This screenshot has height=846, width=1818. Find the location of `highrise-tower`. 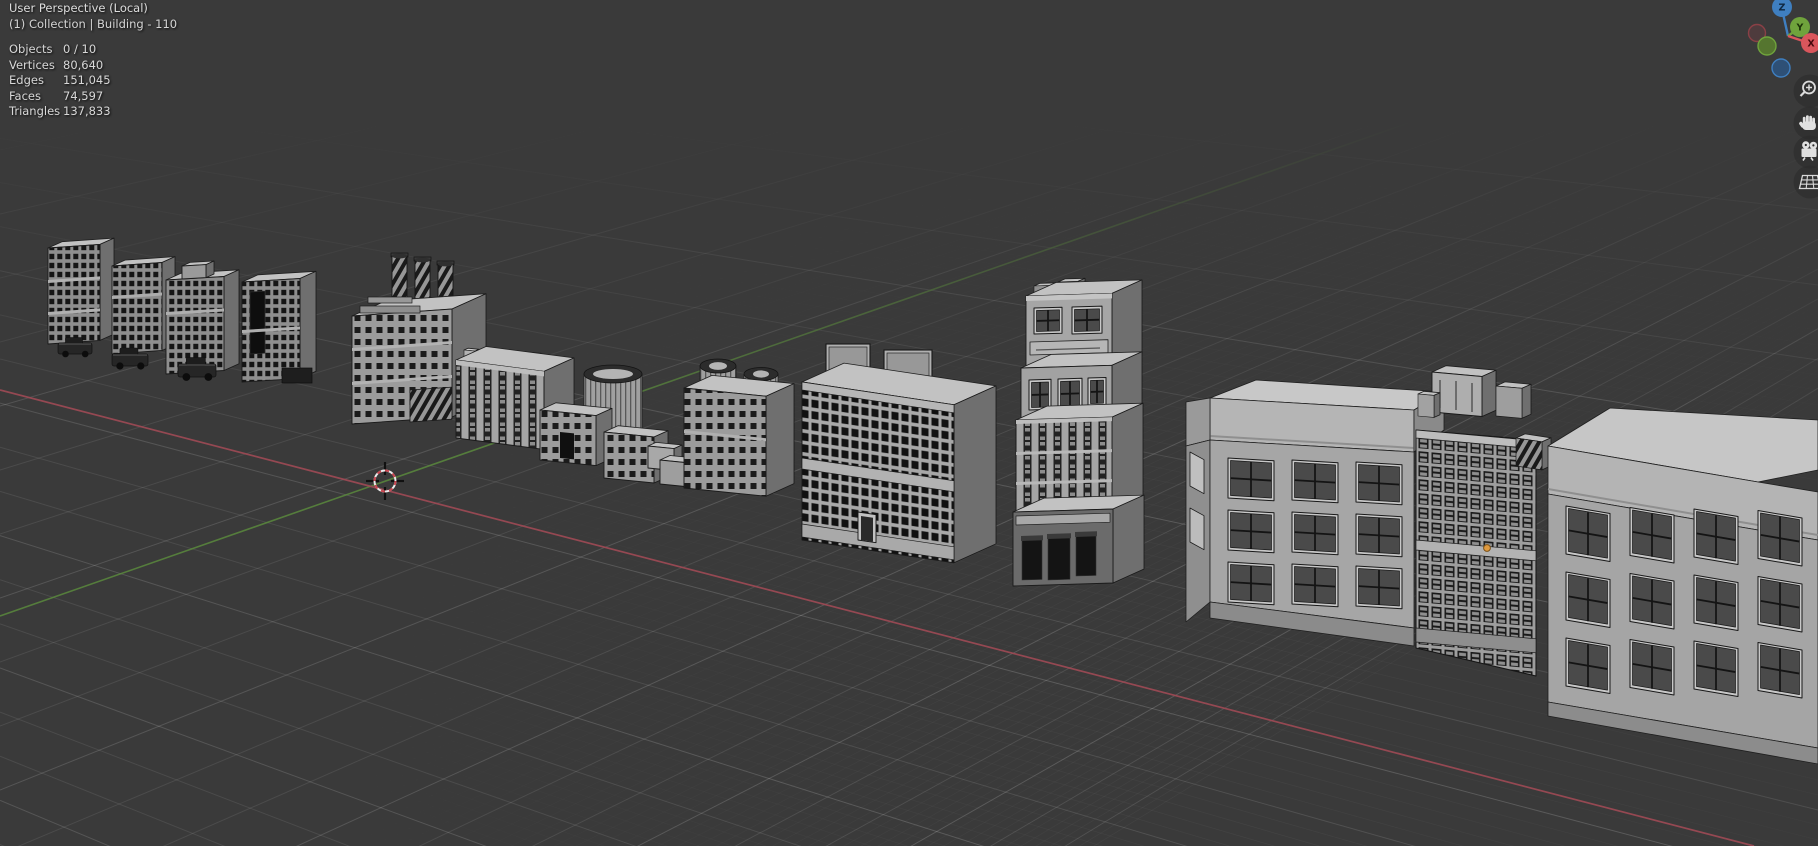

highrise-tower is located at coordinates (1078, 432).